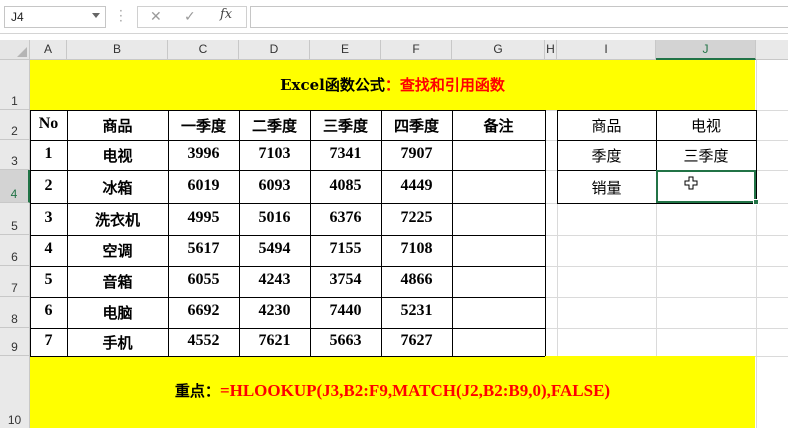  What do you see at coordinates (416, 311) in the screenshot?
I see `cell-q4: 5231` at bounding box center [416, 311].